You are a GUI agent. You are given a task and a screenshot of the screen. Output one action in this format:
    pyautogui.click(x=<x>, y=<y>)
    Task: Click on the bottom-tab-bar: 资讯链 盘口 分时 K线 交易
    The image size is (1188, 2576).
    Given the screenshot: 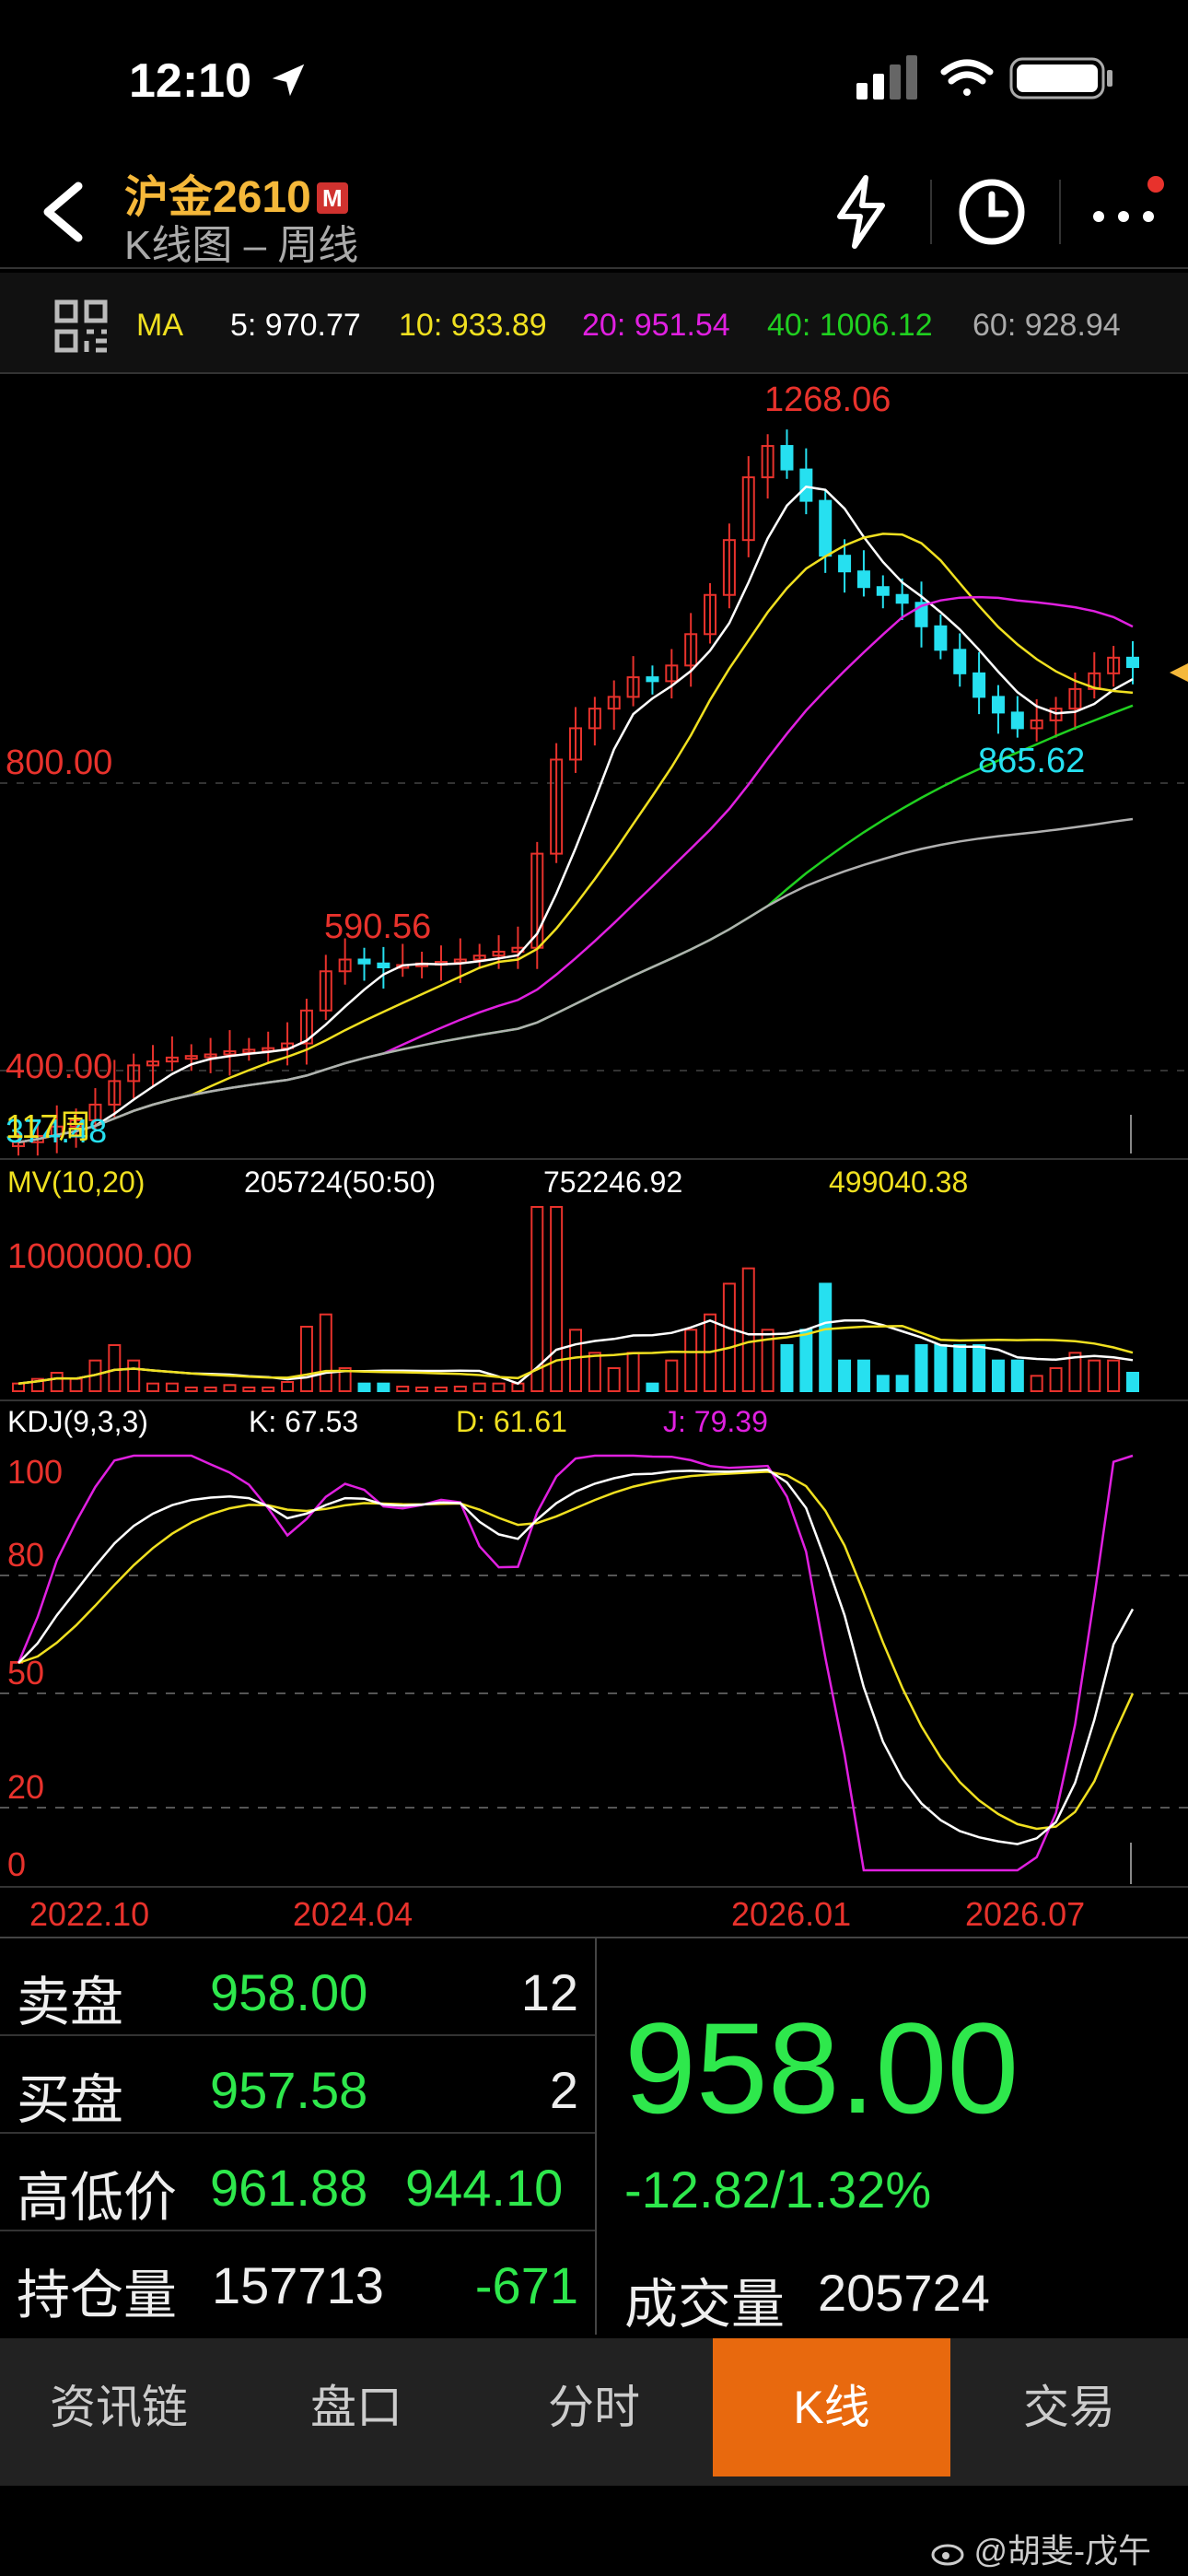 What is the action you would take?
    pyautogui.click(x=594, y=2412)
    